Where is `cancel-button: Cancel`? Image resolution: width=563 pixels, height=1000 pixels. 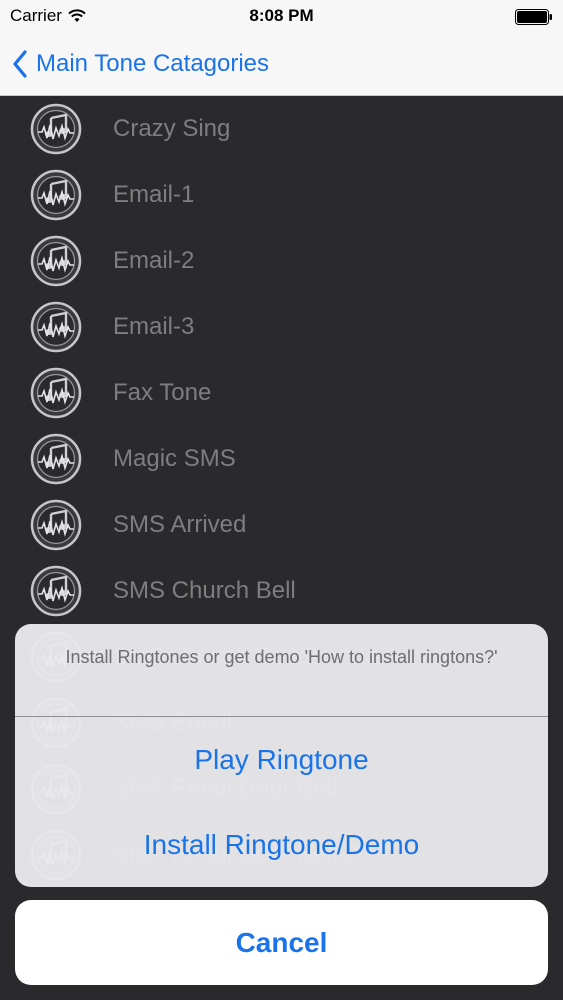 cancel-button: Cancel is located at coordinates (281, 942).